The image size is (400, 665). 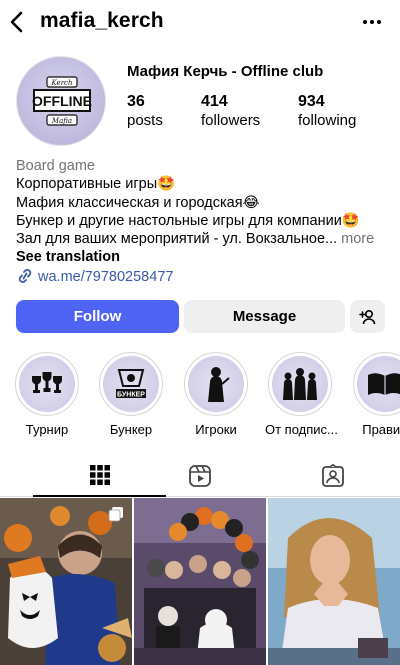 What do you see at coordinates (231, 120) in the screenshot?
I see `stat-followers-label: followers` at bounding box center [231, 120].